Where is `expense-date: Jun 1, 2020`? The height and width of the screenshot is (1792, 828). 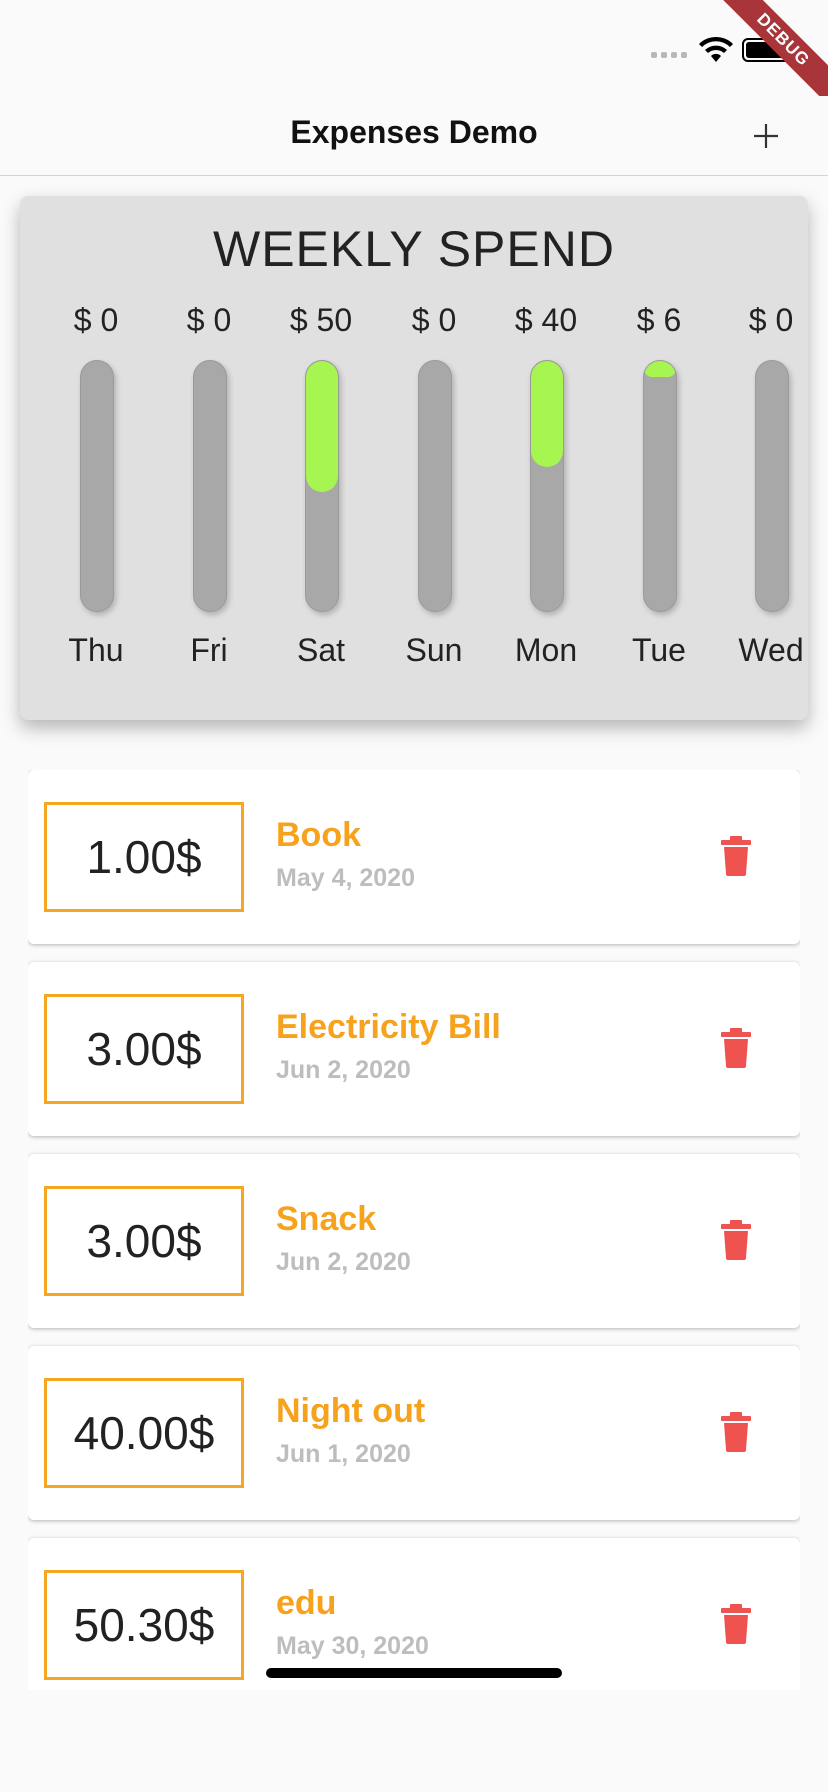
expense-date: Jun 1, 2020 is located at coordinates (343, 1454).